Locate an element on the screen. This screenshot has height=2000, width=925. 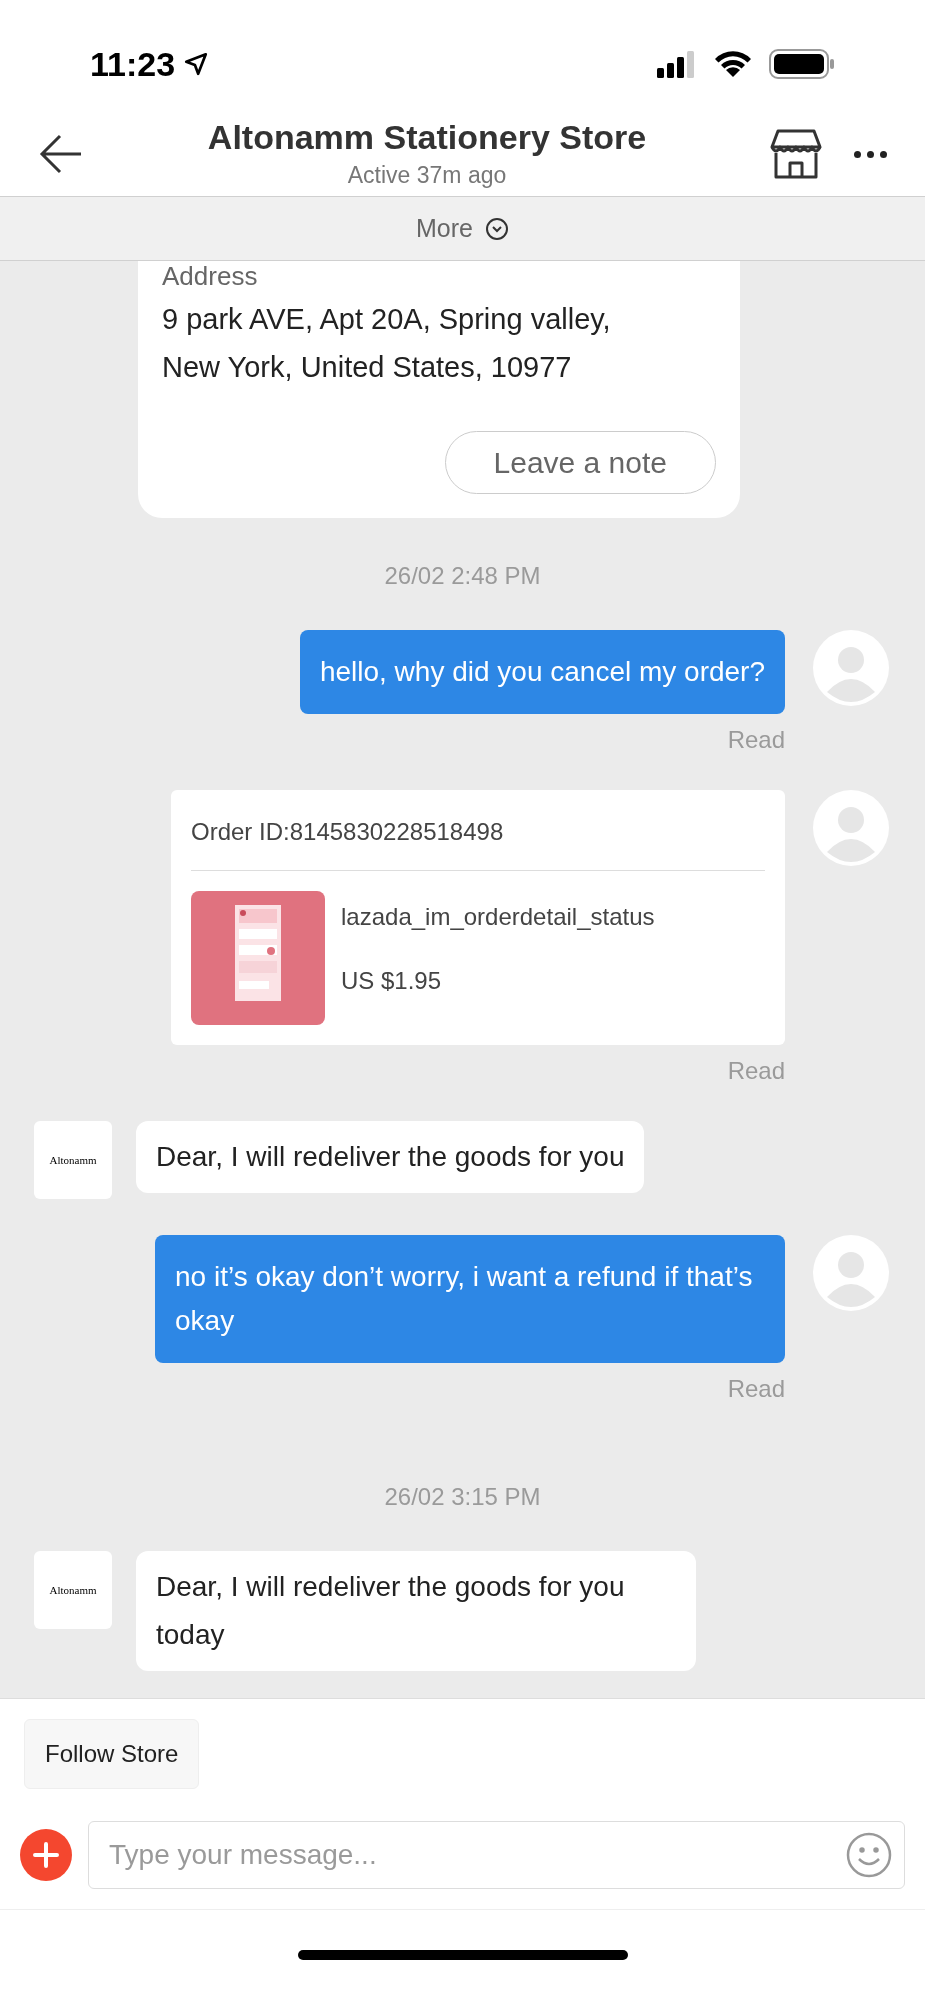
product-price: US $1.95 is located at coordinates (392, 981).